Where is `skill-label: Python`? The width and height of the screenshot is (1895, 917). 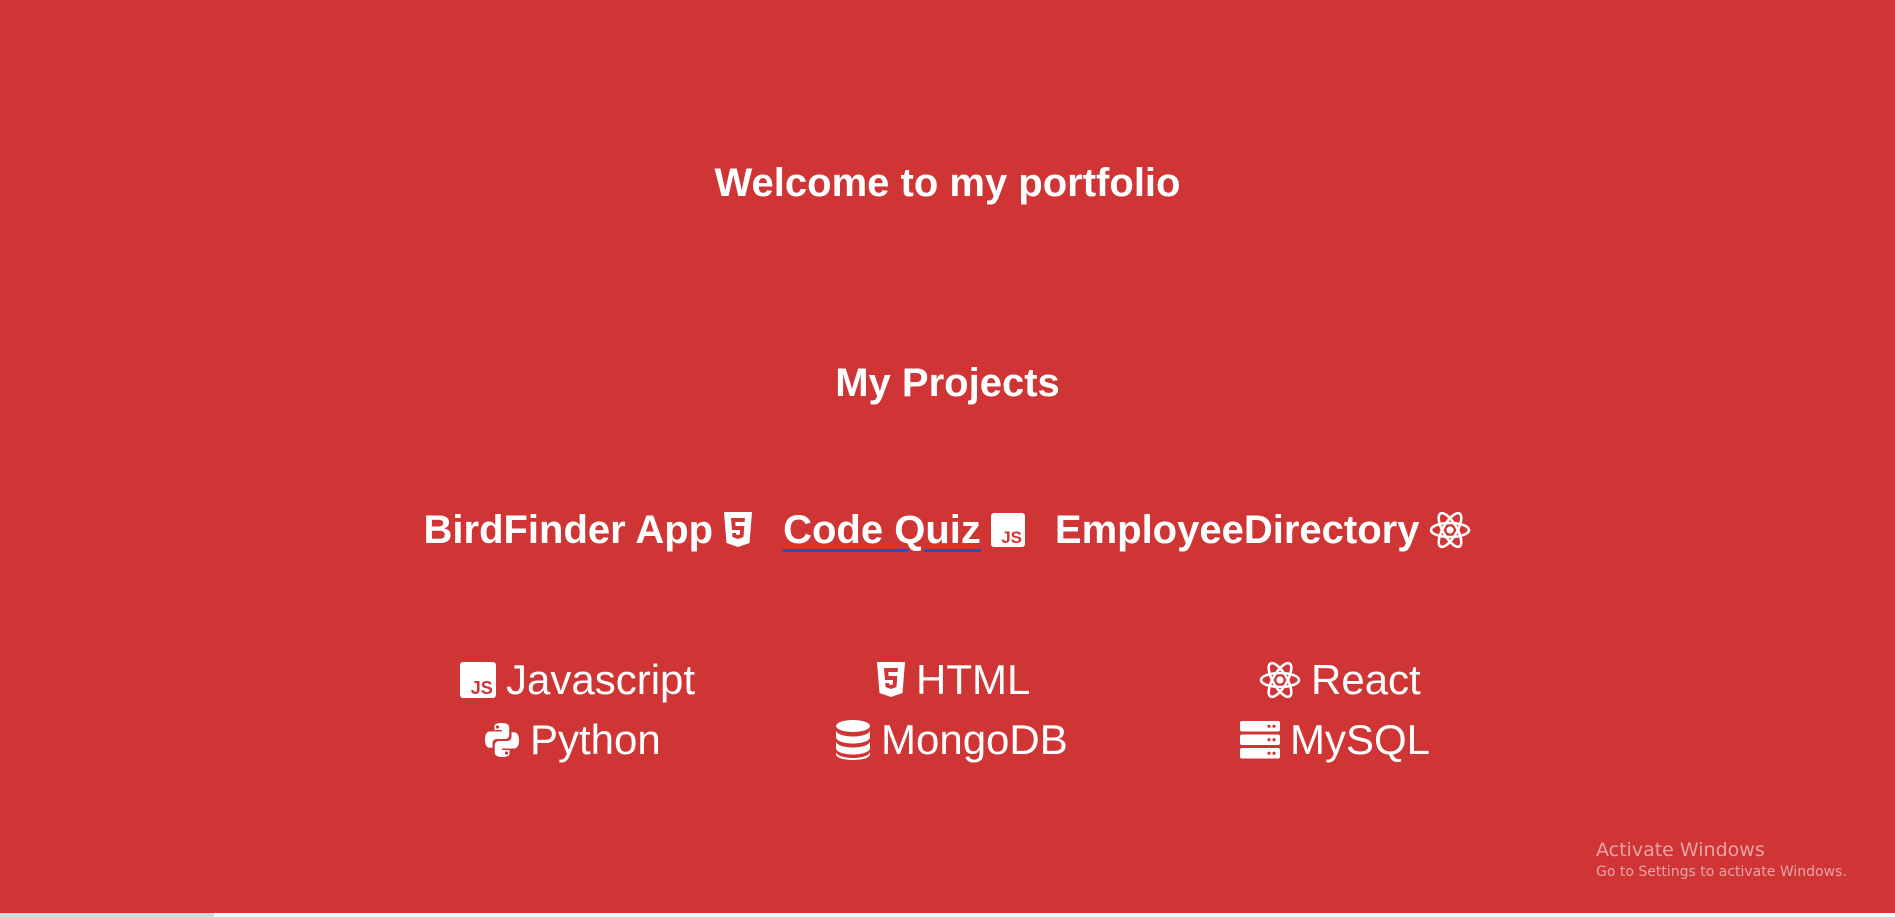 skill-label: Python is located at coordinates (595, 739).